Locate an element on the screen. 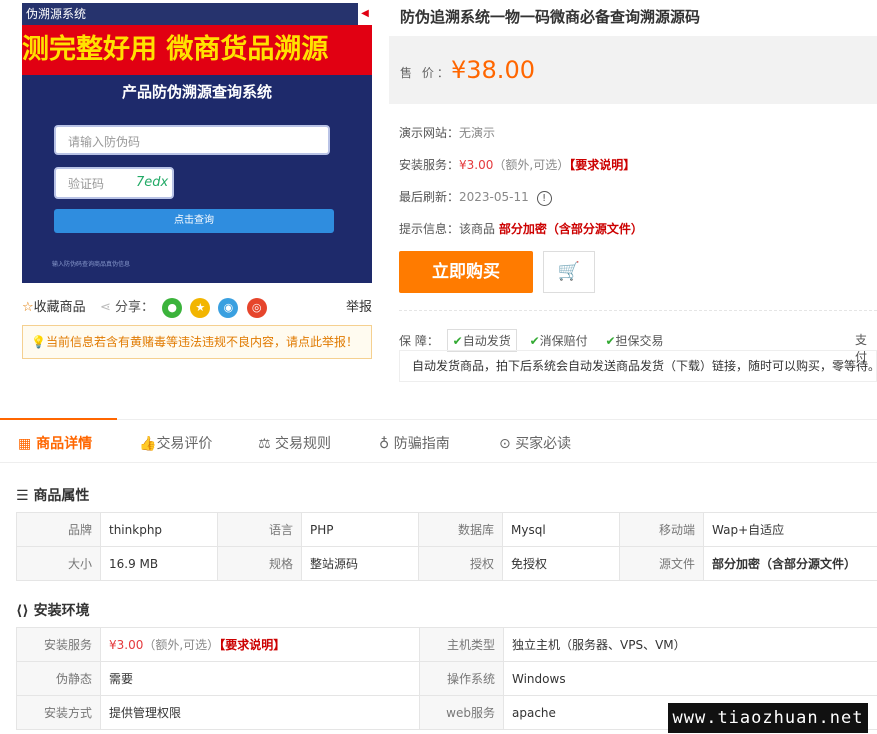 This screenshot has width=877, height=734. attr-key: 数据库 is located at coordinates (460, 529).